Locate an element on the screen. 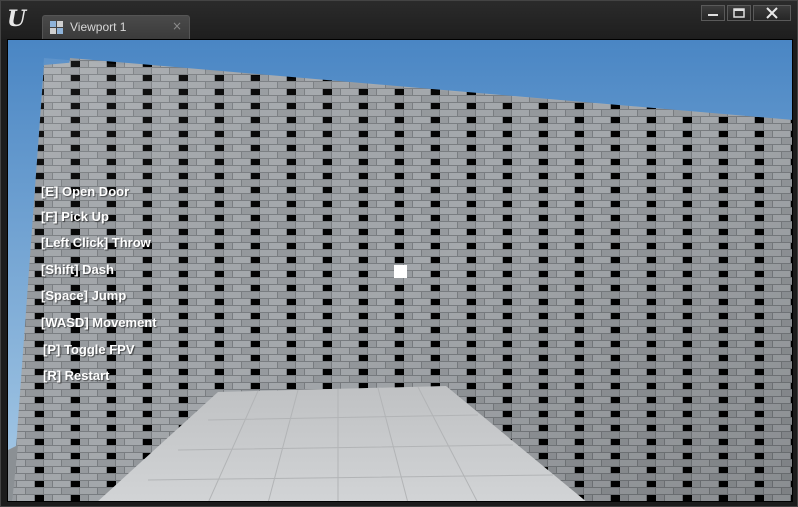 Image resolution: width=798 pixels, height=507 pixels. hud-line-throw: [Left Click] Throw is located at coordinates (96, 242).